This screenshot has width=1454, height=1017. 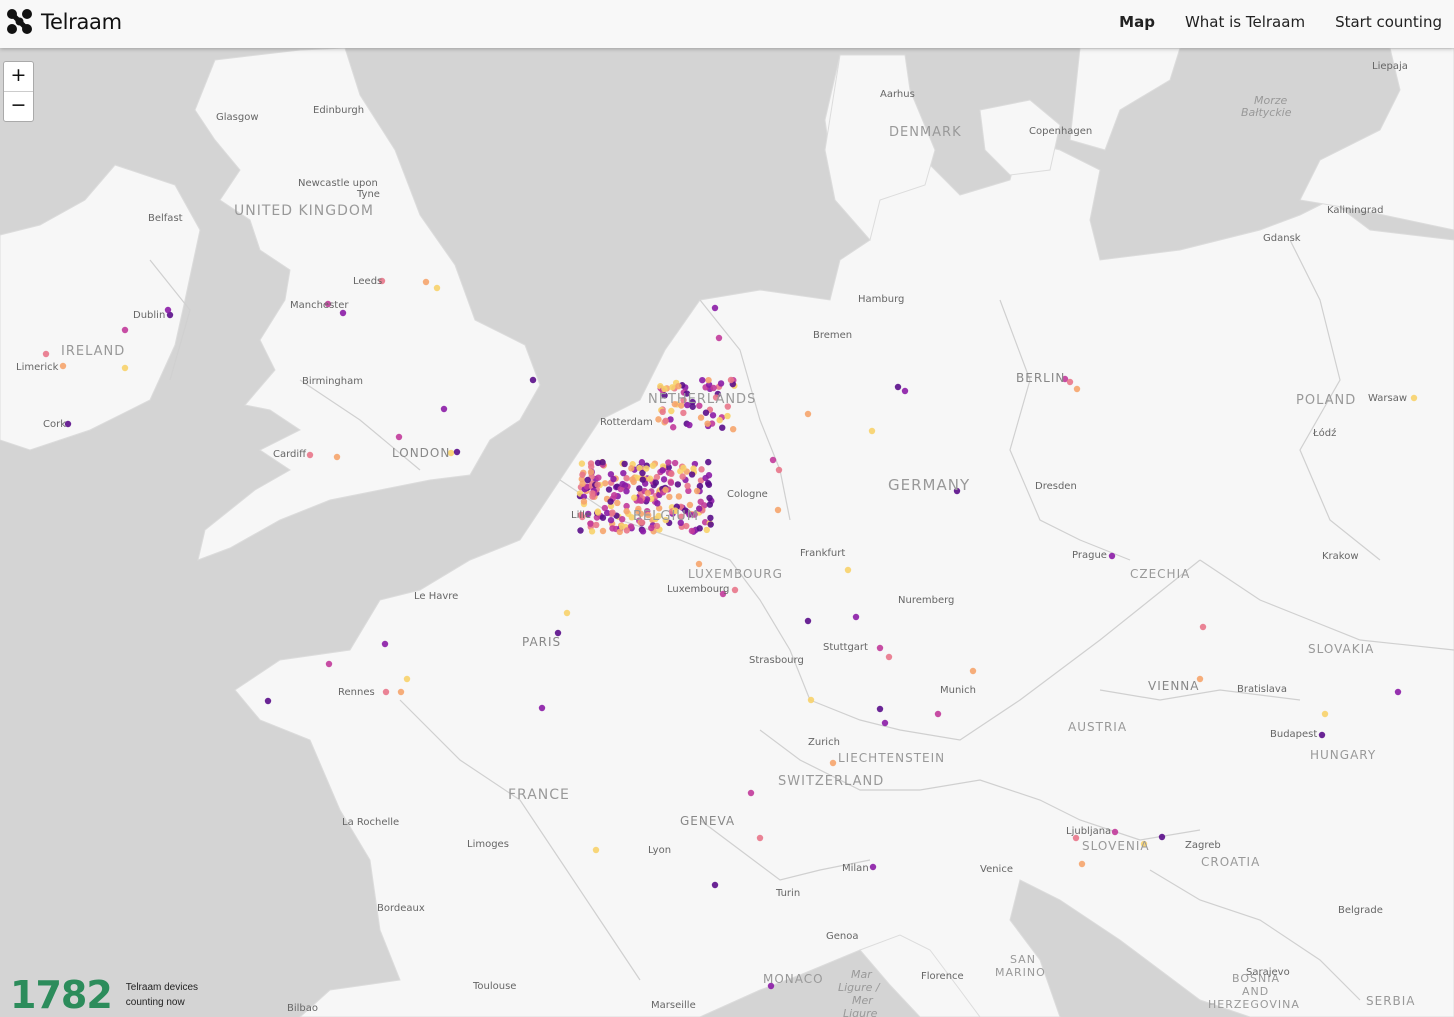 What do you see at coordinates (1245, 22) in the screenshot?
I see `nav-what-is-telraam: What is Telraam` at bounding box center [1245, 22].